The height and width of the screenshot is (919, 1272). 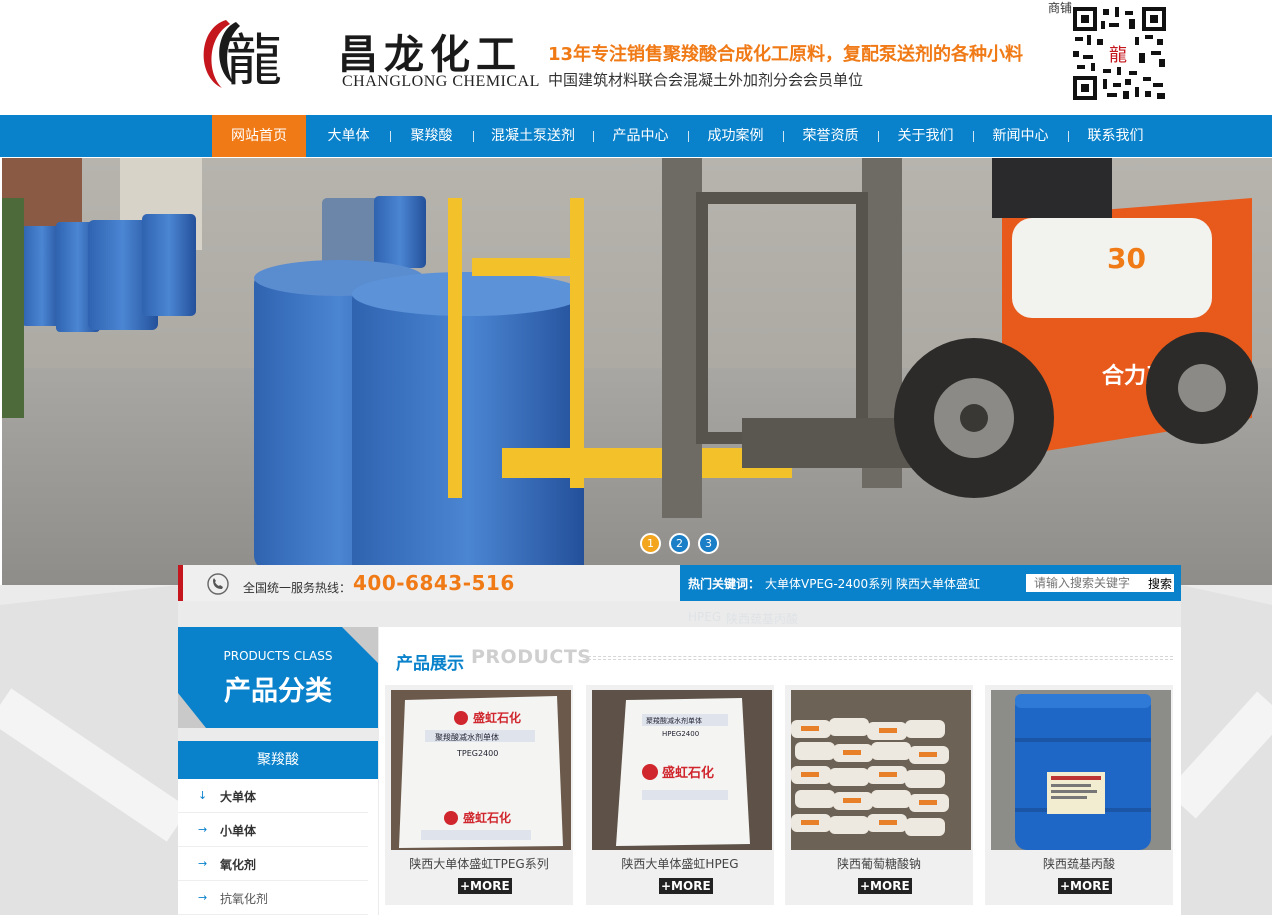 What do you see at coordinates (477, 753) in the screenshot?
I see `bag-code: TPEG2400` at bounding box center [477, 753].